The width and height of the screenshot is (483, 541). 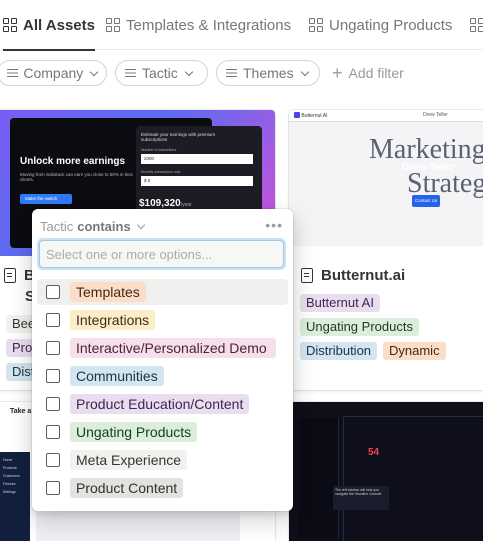 What do you see at coordinates (113, 320) in the screenshot?
I see `option-tag: Integrations` at bounding box center [113, 320].